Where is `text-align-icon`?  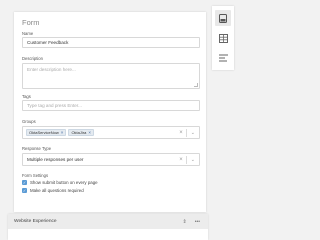 text-align-icon is located at coordinates (223, 58).